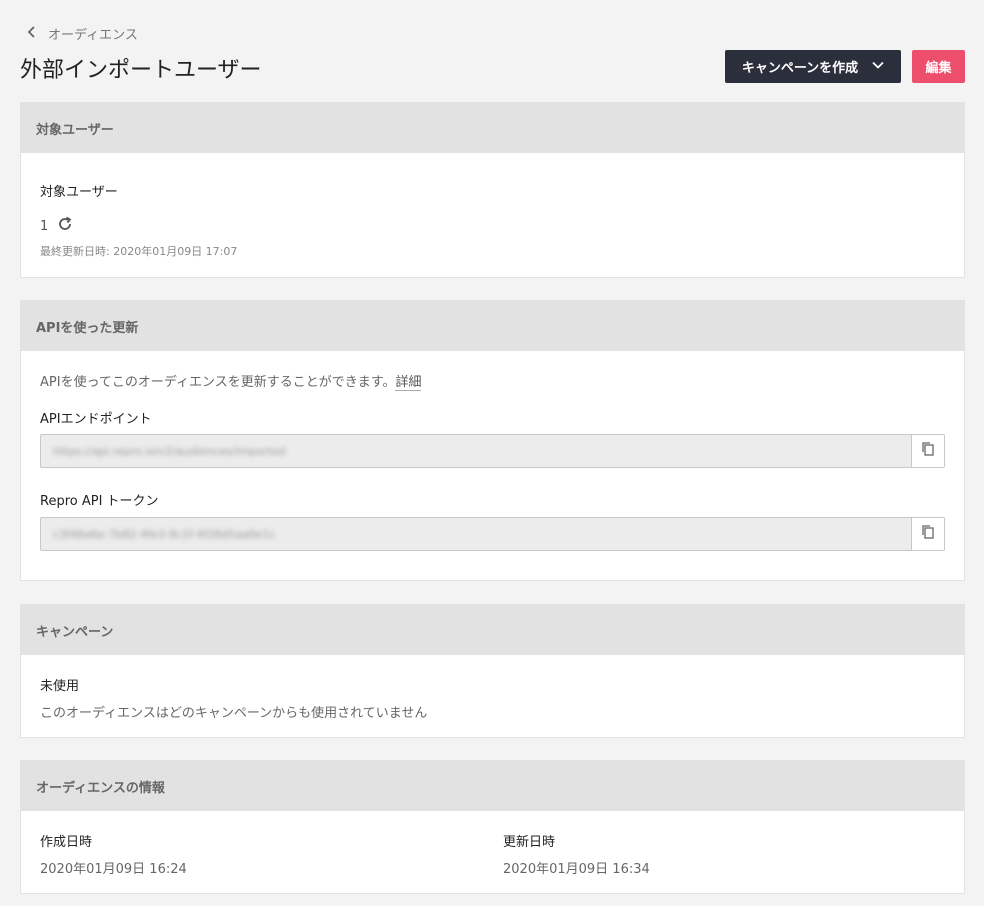  I want to click on api-header: APIを使った更新, so click(492, 326).